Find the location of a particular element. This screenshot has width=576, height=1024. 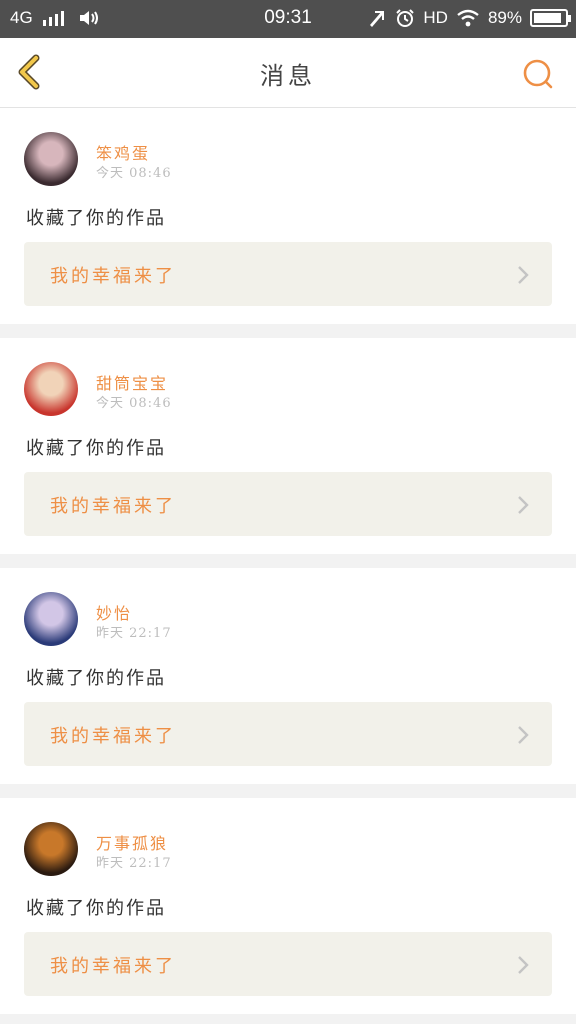

username: 甜筒宝宝 is located at coordinates (132, 382).